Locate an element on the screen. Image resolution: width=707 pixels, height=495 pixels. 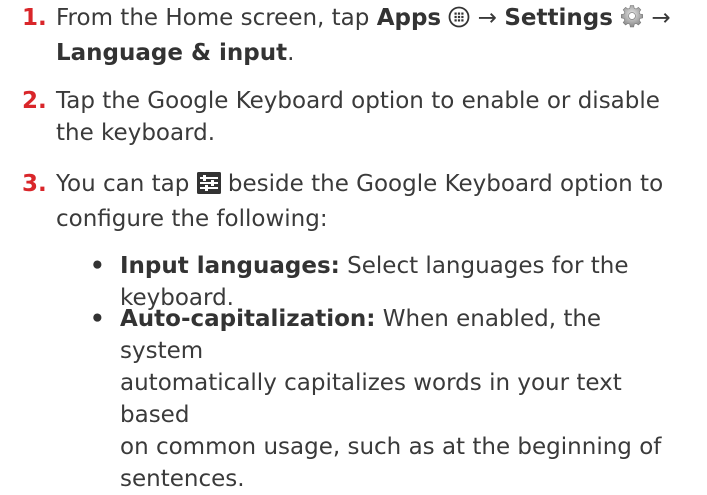
step-2-line-2: the keyboard. is located at coordinates (136, 133).